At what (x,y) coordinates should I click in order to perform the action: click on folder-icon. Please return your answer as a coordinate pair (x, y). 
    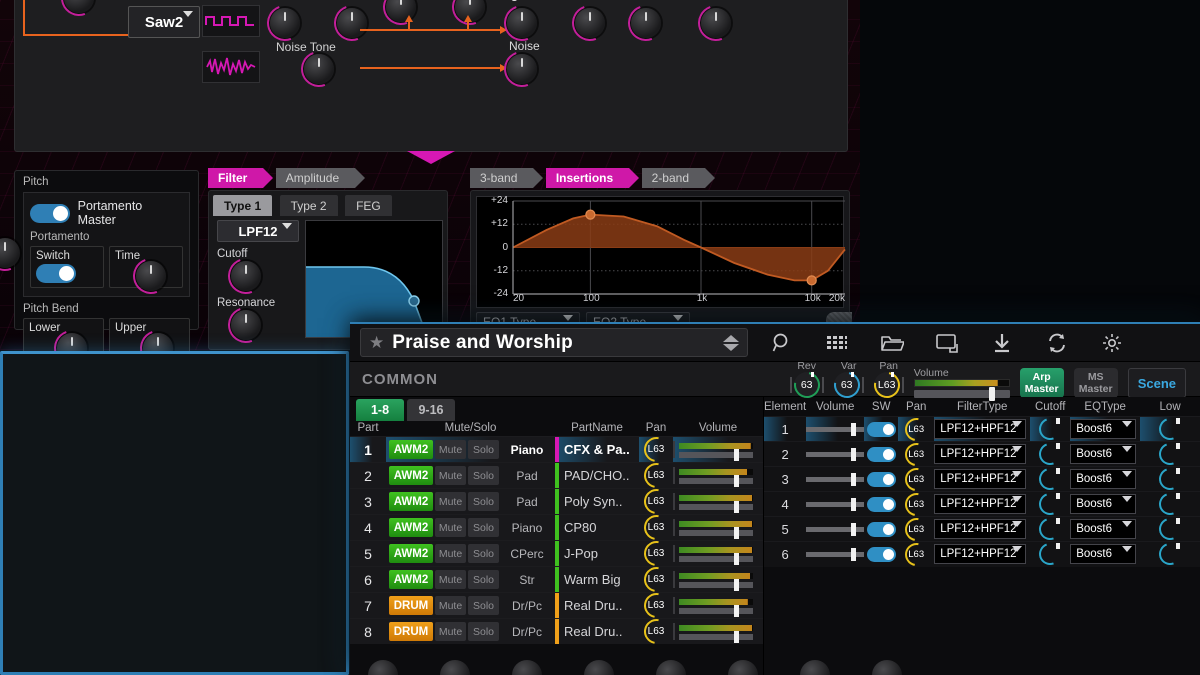
    Looking at the image, I should click on (891, 342).